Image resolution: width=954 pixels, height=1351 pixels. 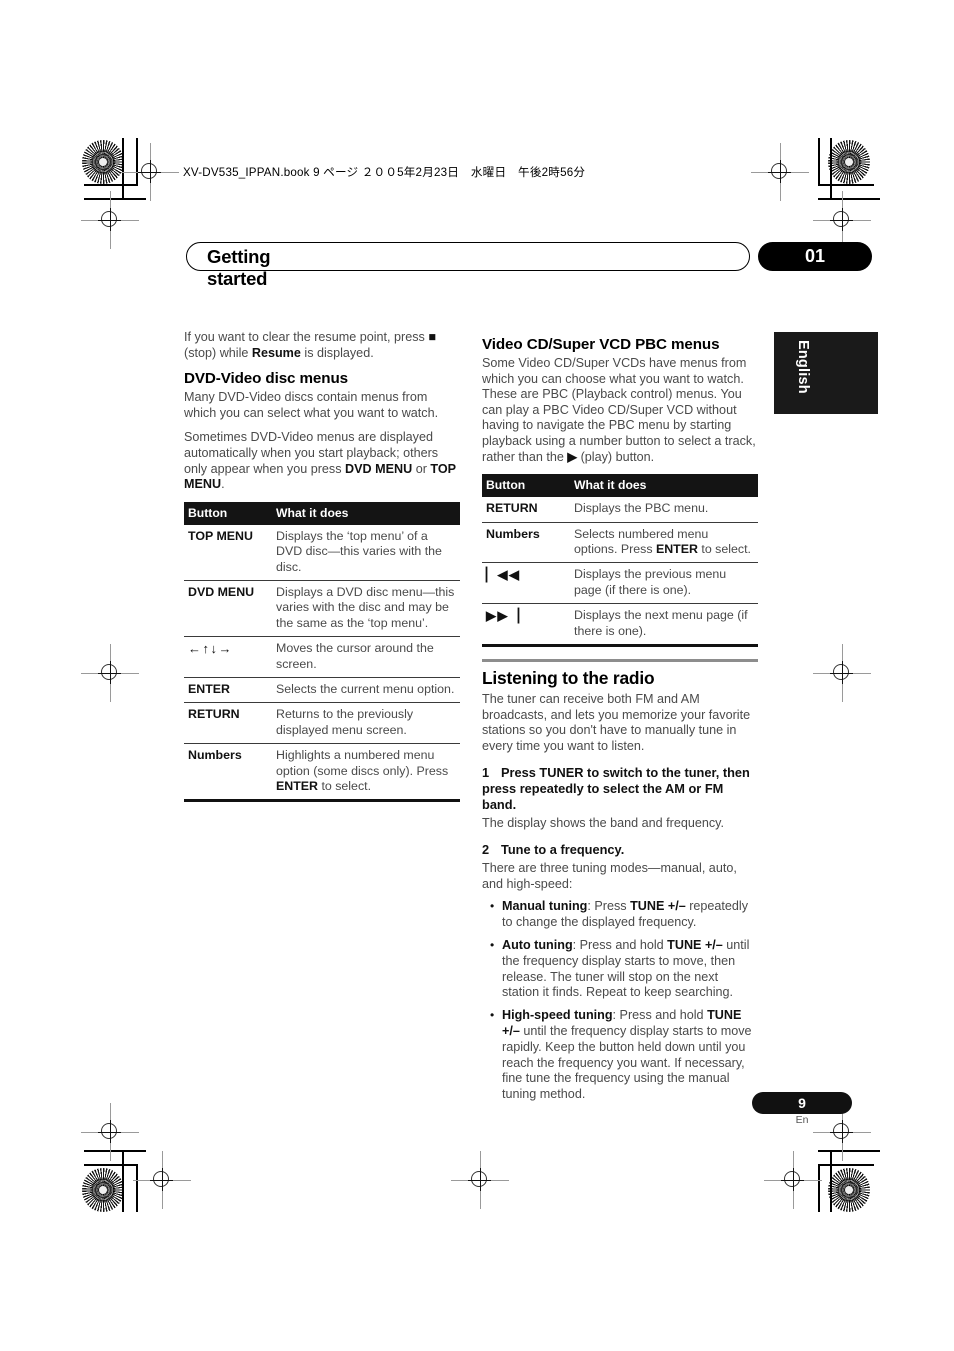 I want to click on registration-mark-bottom-left, so click(x=162, y=1180).